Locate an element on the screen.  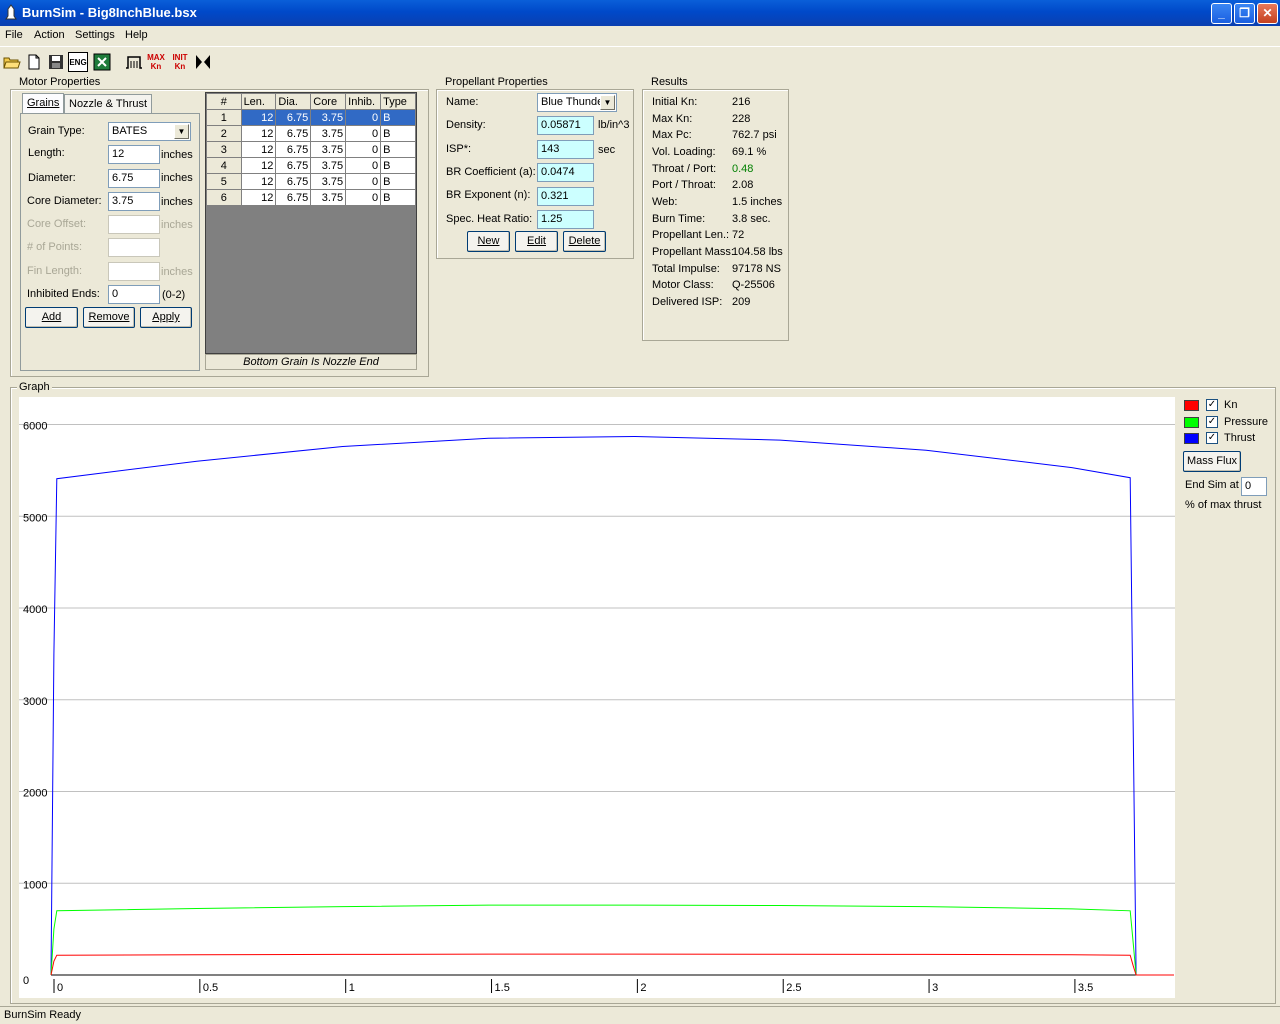
nozzle-icon is located at coordinates (203, 62).